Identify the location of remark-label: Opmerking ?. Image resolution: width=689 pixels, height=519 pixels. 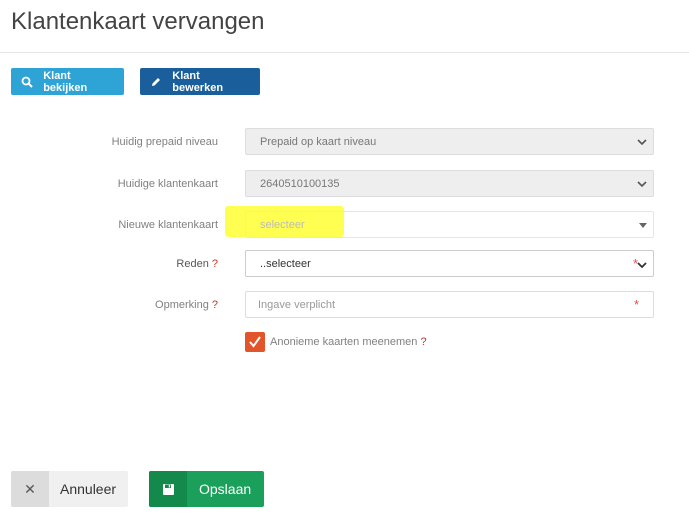
(118, 305).